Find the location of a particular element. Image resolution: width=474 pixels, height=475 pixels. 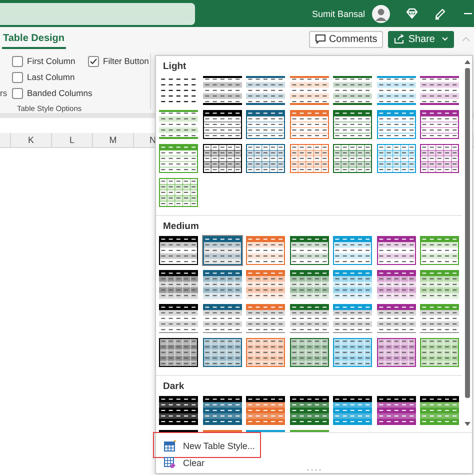

section-heading: Medium is located at coordinates (181, 226).